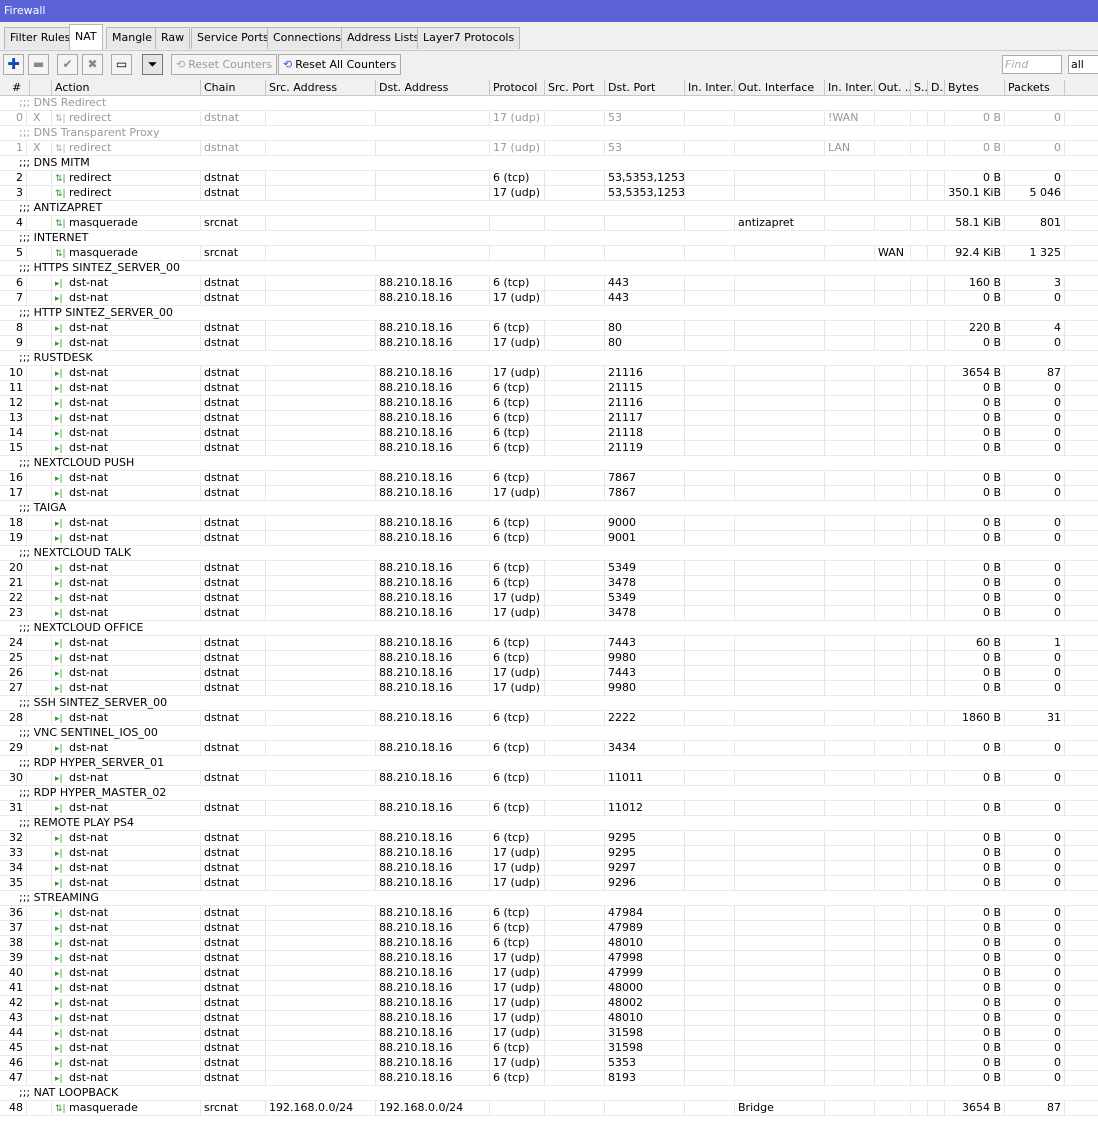 The width and height of the screenshot is (1098, 1131). I want to click on filter-button: ⏷, so click(152, 64).